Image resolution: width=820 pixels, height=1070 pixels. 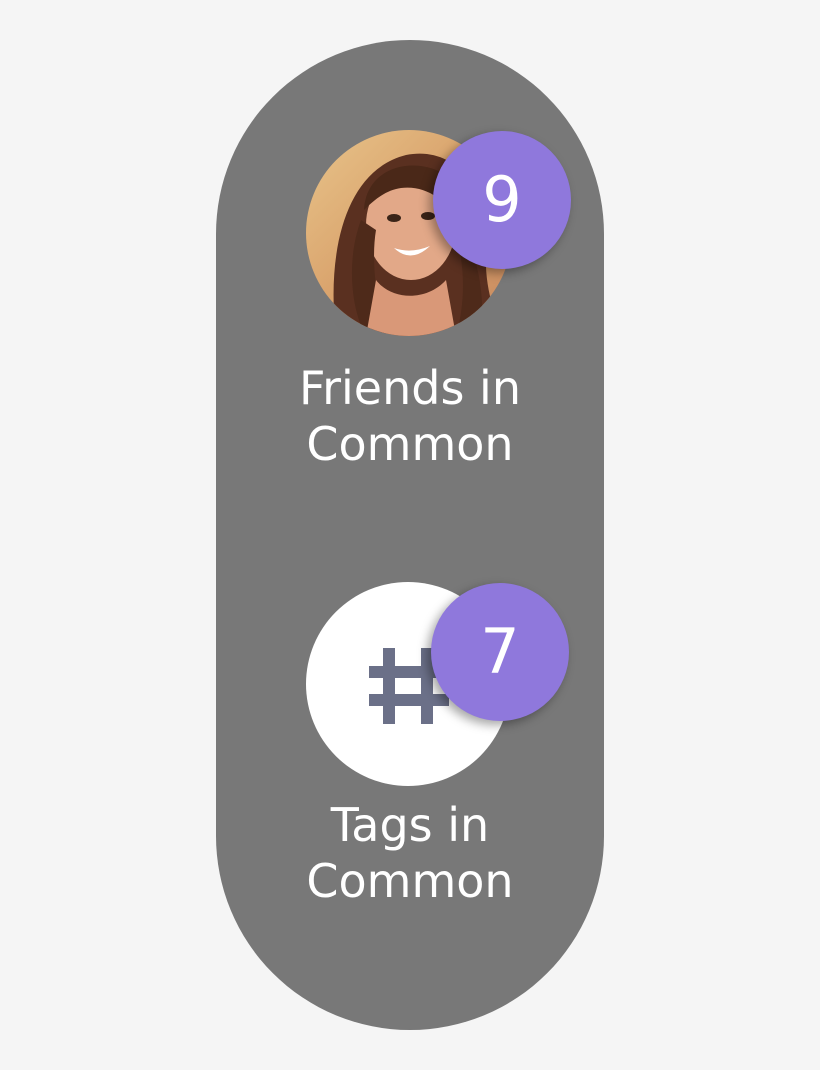 What do you see at coordinates (410, 881) in the screenshot?
I see `tags-label-line2: Common` at bounding box center [410, 881].